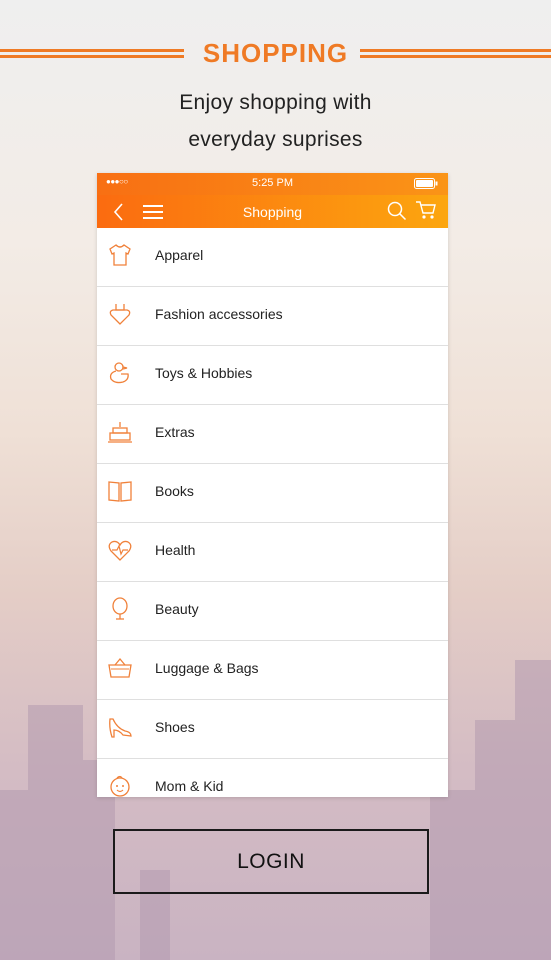 This screenshot has height=960, width=551. I want to click on category-label: Shoes, so click(175, 727).